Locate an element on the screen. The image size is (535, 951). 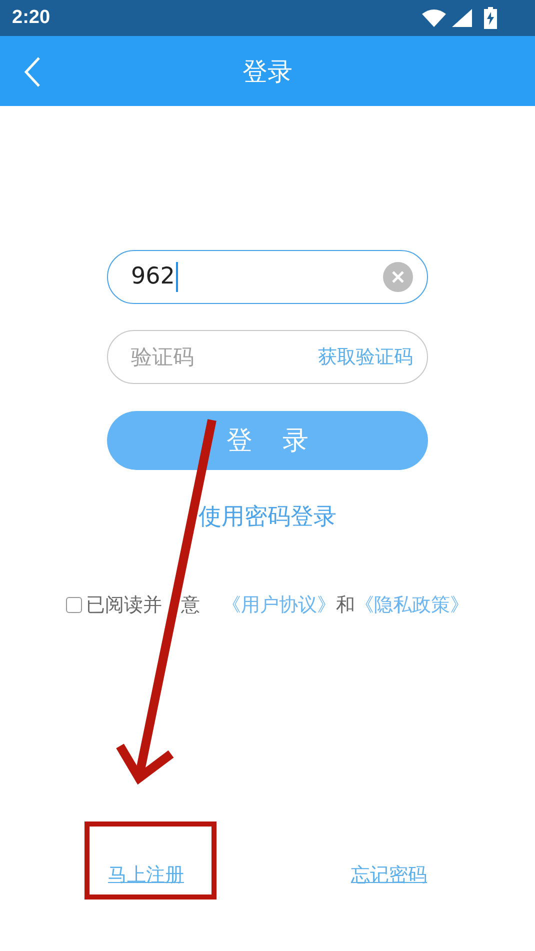
privacy-policy-link: 《隐私政策》 is located at coordinates (412, 605).